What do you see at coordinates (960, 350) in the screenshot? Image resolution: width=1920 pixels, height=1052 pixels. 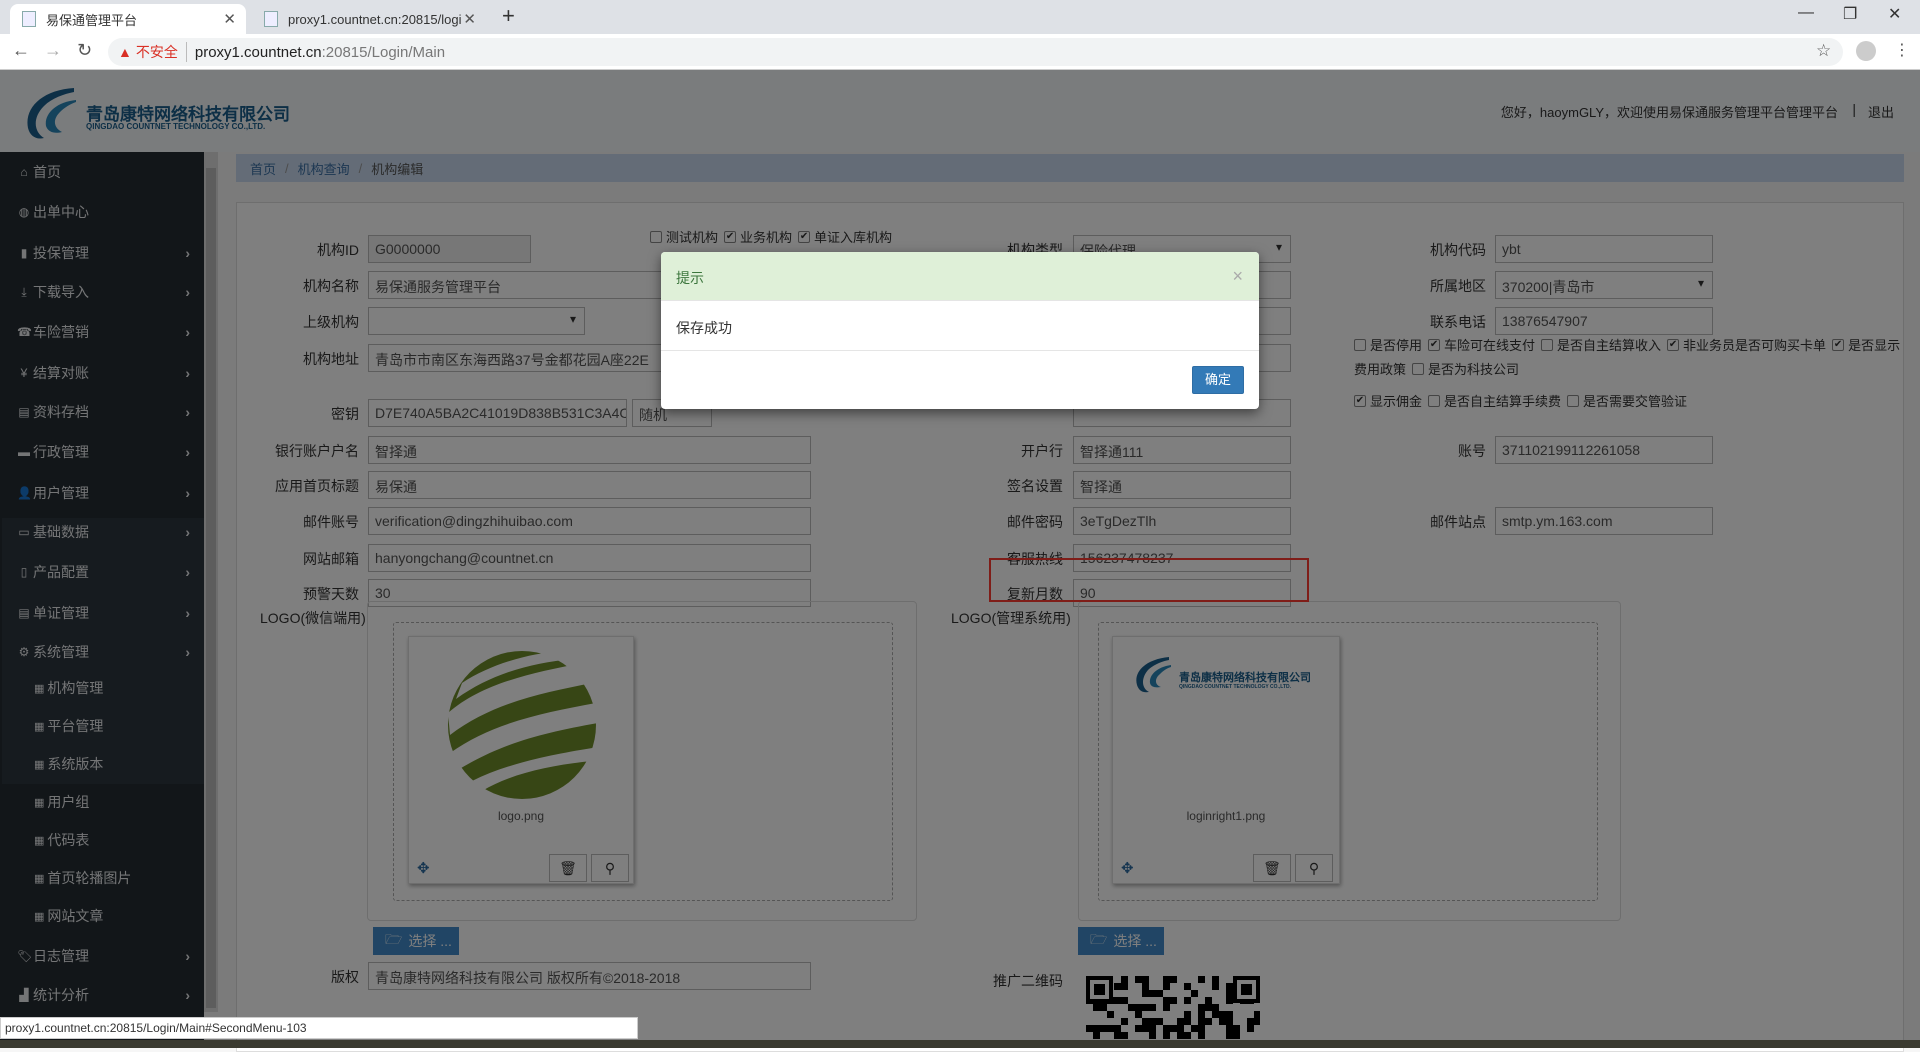 I see `dialog-divider` at bounding box center [960, 350].